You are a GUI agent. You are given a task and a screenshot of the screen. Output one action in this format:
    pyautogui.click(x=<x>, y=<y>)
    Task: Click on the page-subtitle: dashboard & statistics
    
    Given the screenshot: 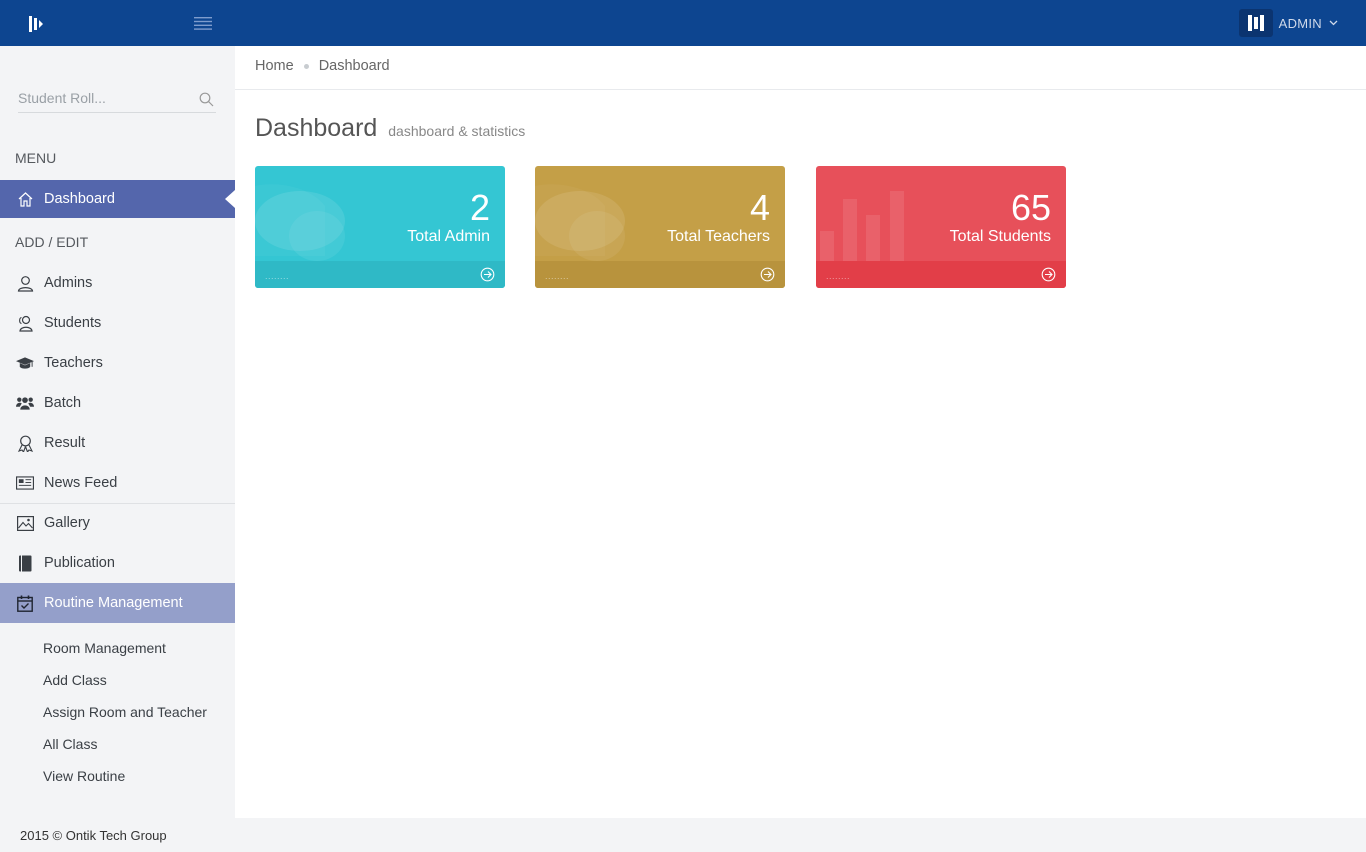 What is the action you would take?
    pyautogui.click(x=457, y=131)
    